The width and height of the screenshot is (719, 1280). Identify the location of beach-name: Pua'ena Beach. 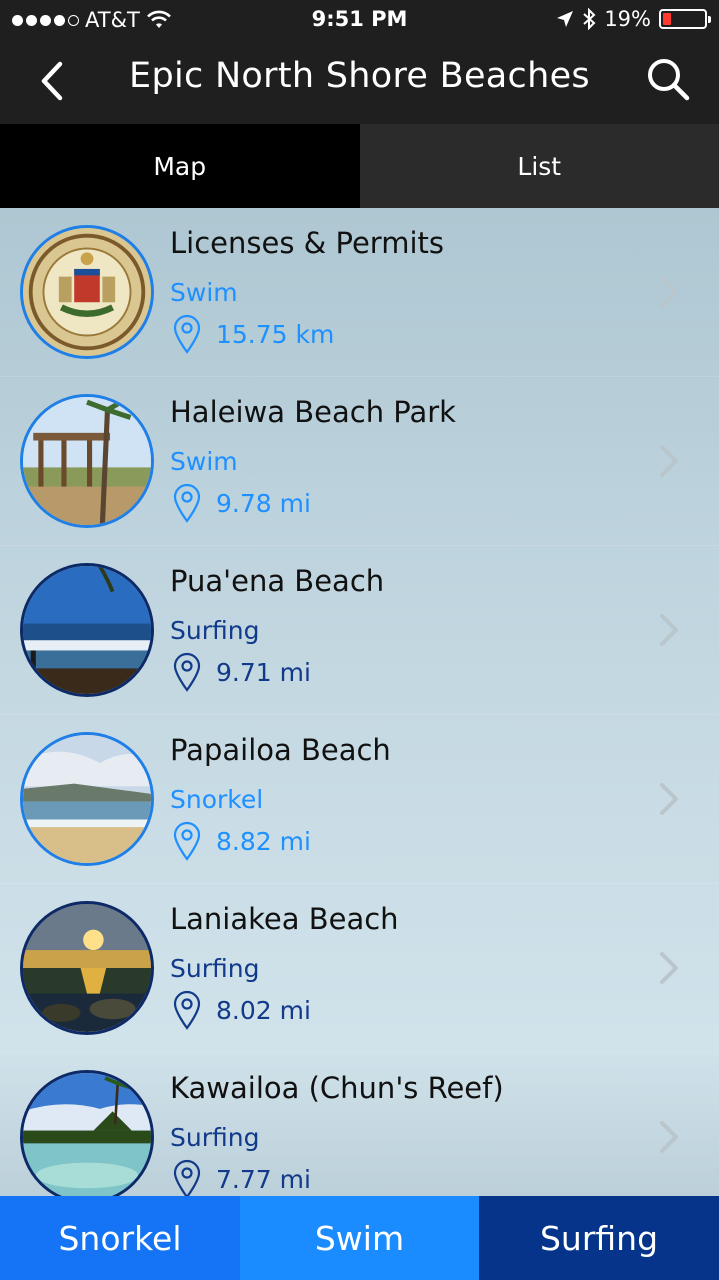
(277, 581).